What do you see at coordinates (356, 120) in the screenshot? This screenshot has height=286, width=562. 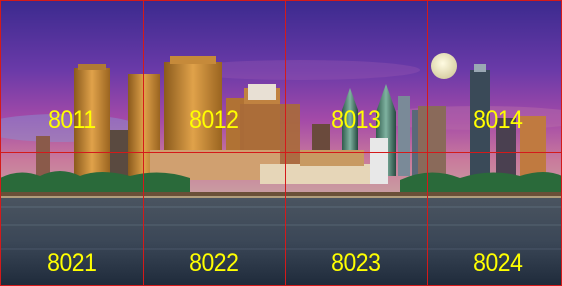 I see `tile-label: 8013` at bounding box center [356, 120].